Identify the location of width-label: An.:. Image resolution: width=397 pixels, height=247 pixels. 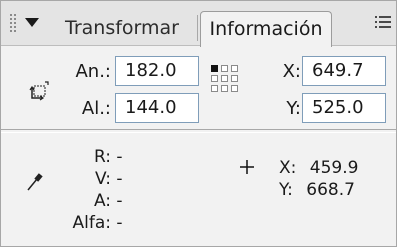
(93, 71).